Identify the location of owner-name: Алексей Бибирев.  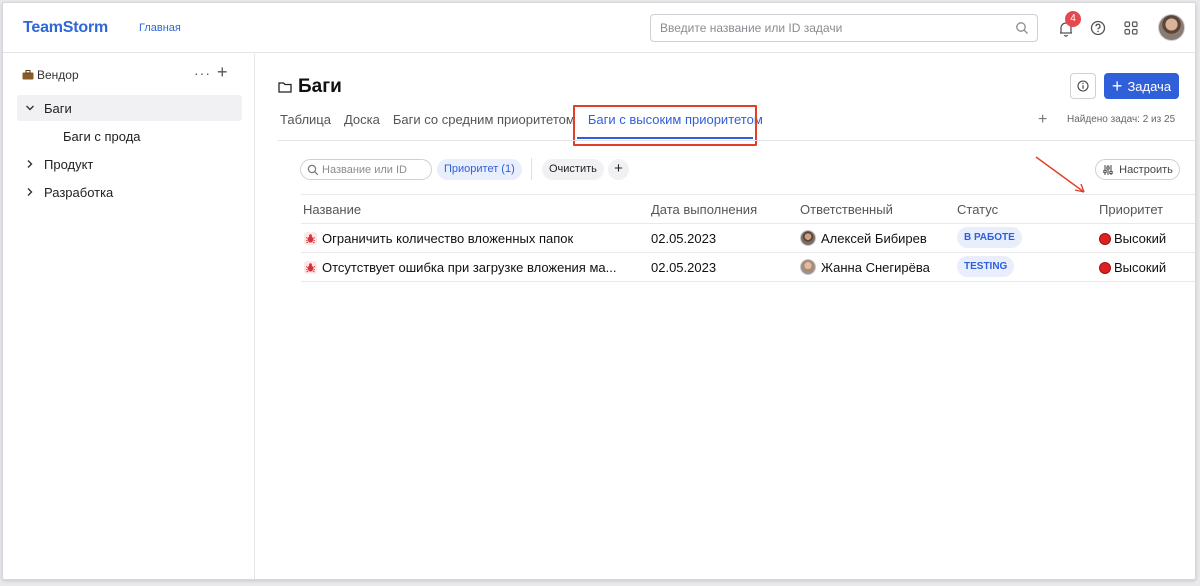
(874, 238).